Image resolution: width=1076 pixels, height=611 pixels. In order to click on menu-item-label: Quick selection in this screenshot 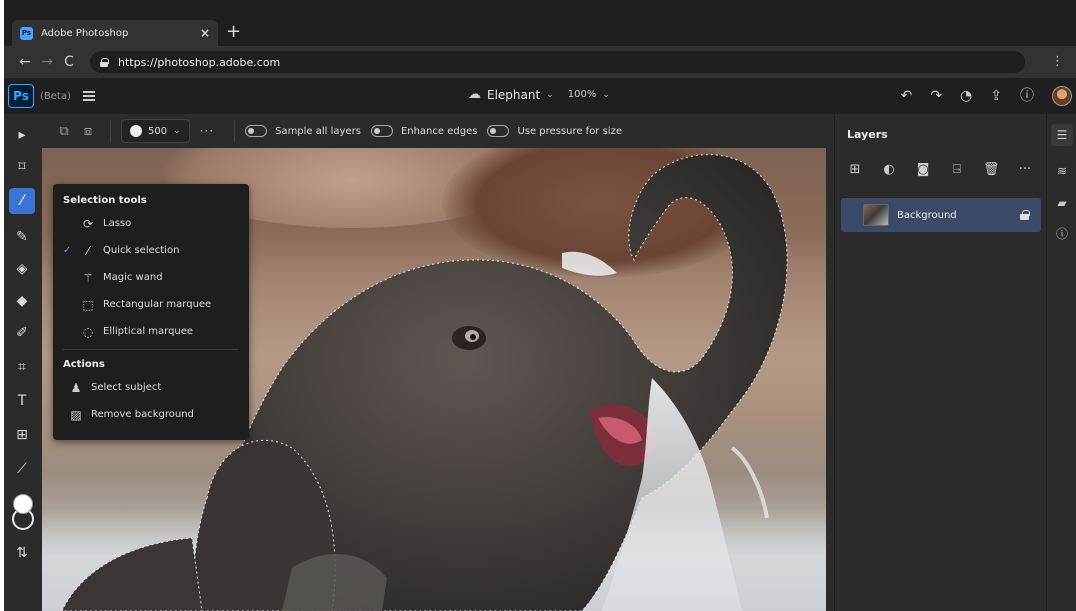, I will do `click(141, 250)`.